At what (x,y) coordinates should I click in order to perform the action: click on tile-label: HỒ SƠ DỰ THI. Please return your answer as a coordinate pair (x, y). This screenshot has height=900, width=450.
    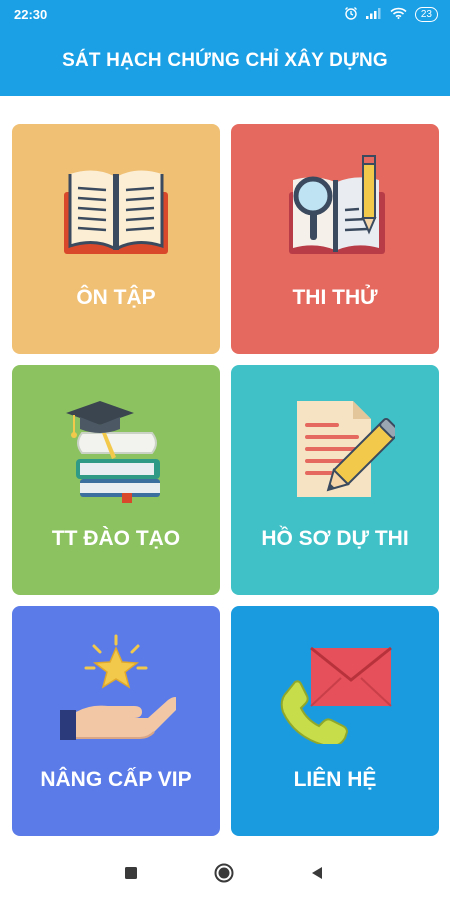
    Looking at the image, I should click on (335, 538).